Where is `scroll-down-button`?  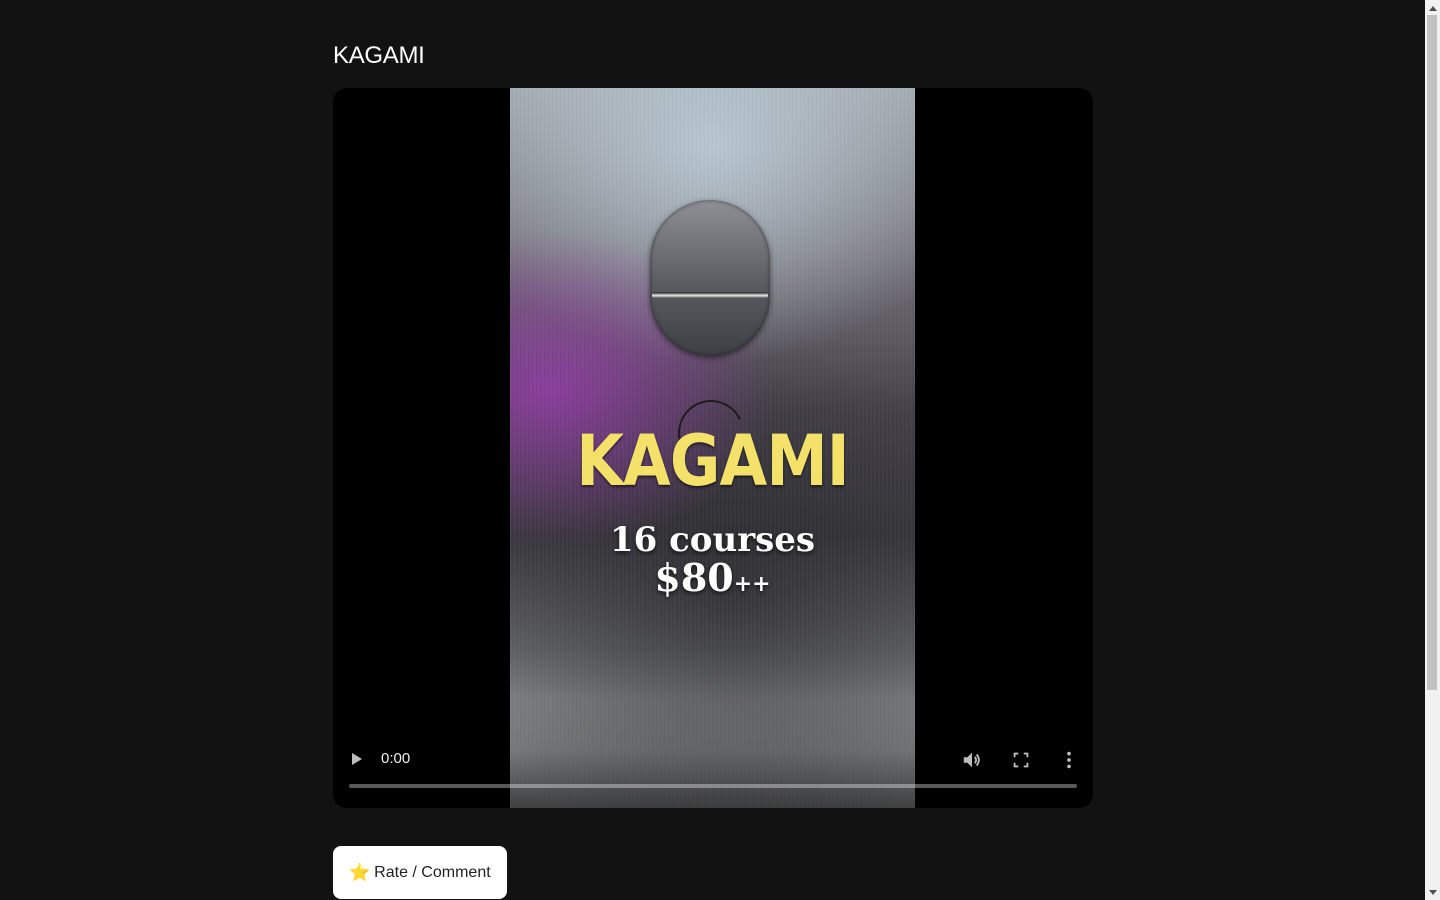 scroll-down-button is located at coordinates (1432, 892).